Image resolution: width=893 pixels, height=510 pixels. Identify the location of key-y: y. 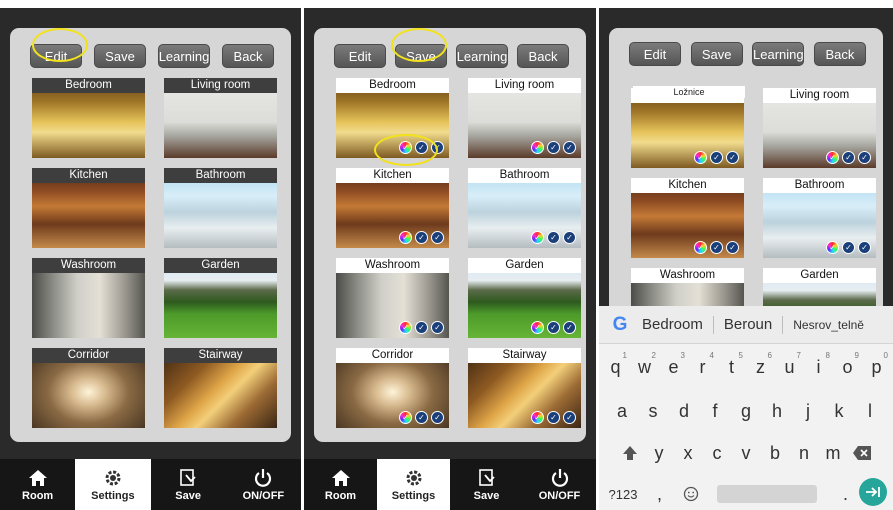
(659, 453).